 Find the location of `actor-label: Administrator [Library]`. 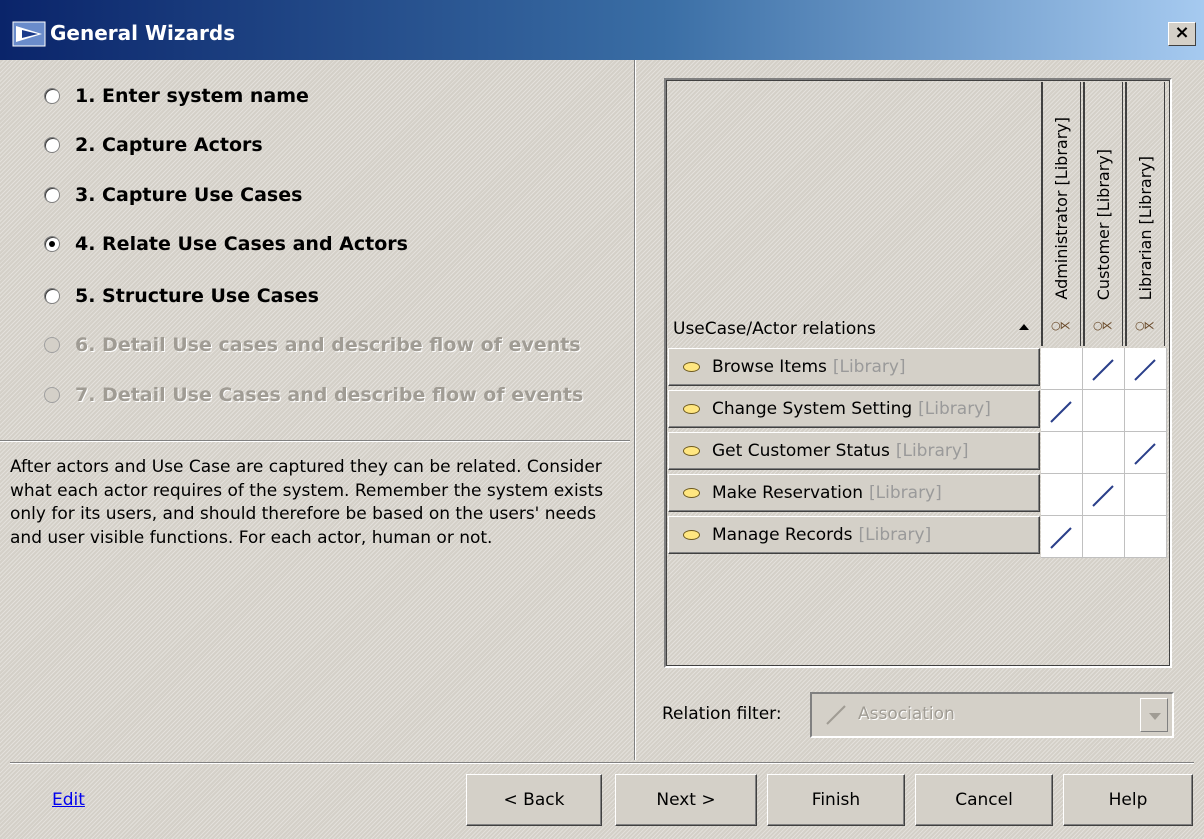

actor-label: Administrator [Library] is located at coordinates (1061, 208).